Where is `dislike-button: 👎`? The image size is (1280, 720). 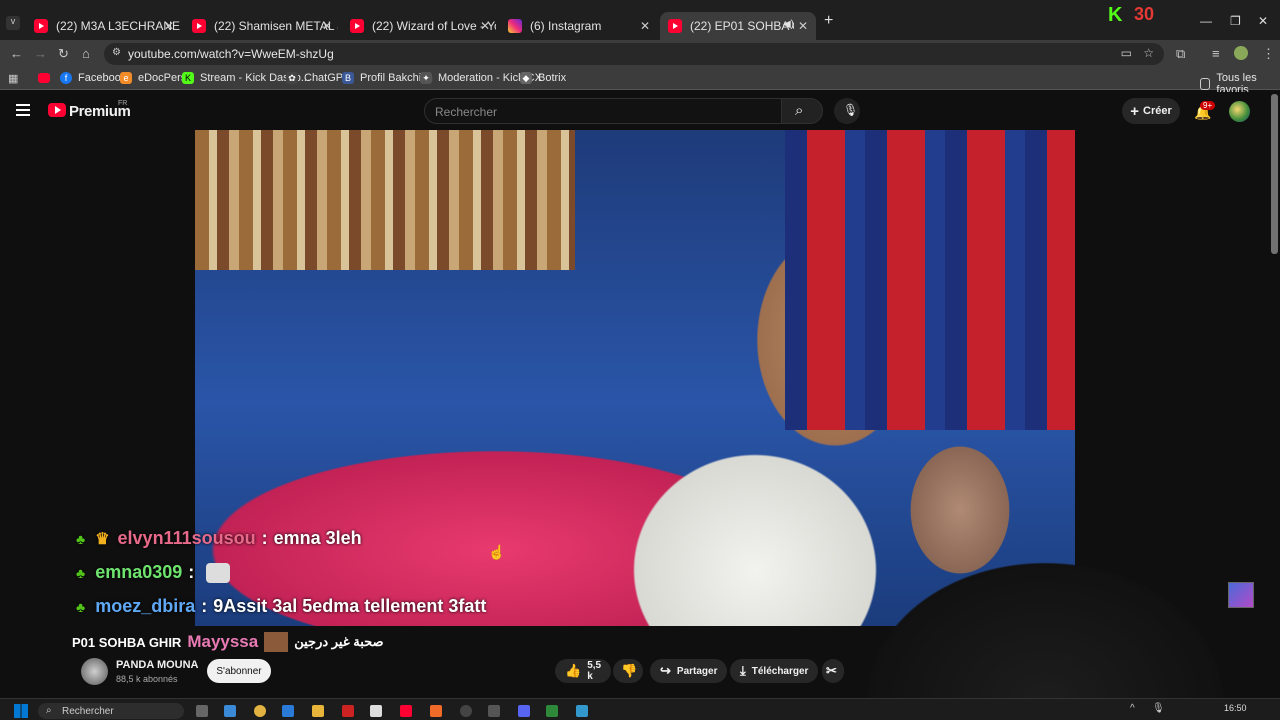 dislike-button: 👎 is located at coordinates (628, 671).